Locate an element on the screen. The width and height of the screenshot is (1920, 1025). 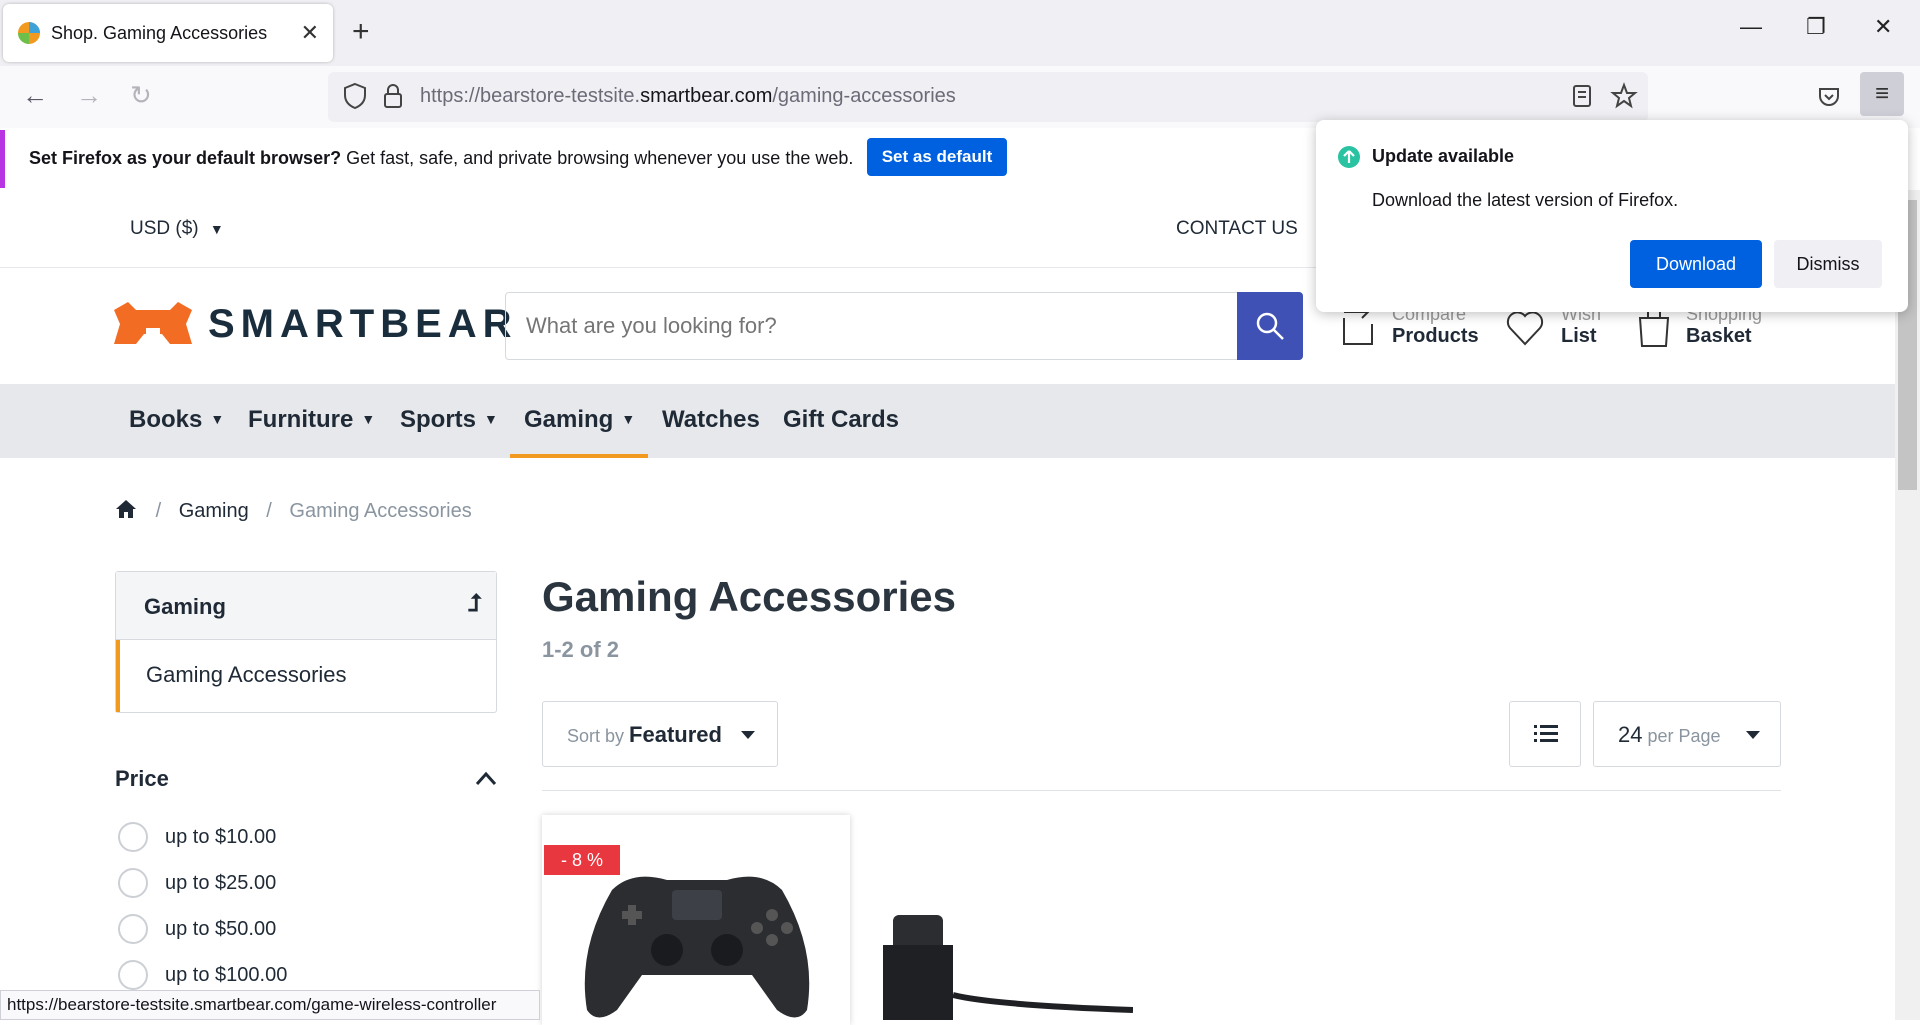
home-icon is located at coordinates (126, 509).